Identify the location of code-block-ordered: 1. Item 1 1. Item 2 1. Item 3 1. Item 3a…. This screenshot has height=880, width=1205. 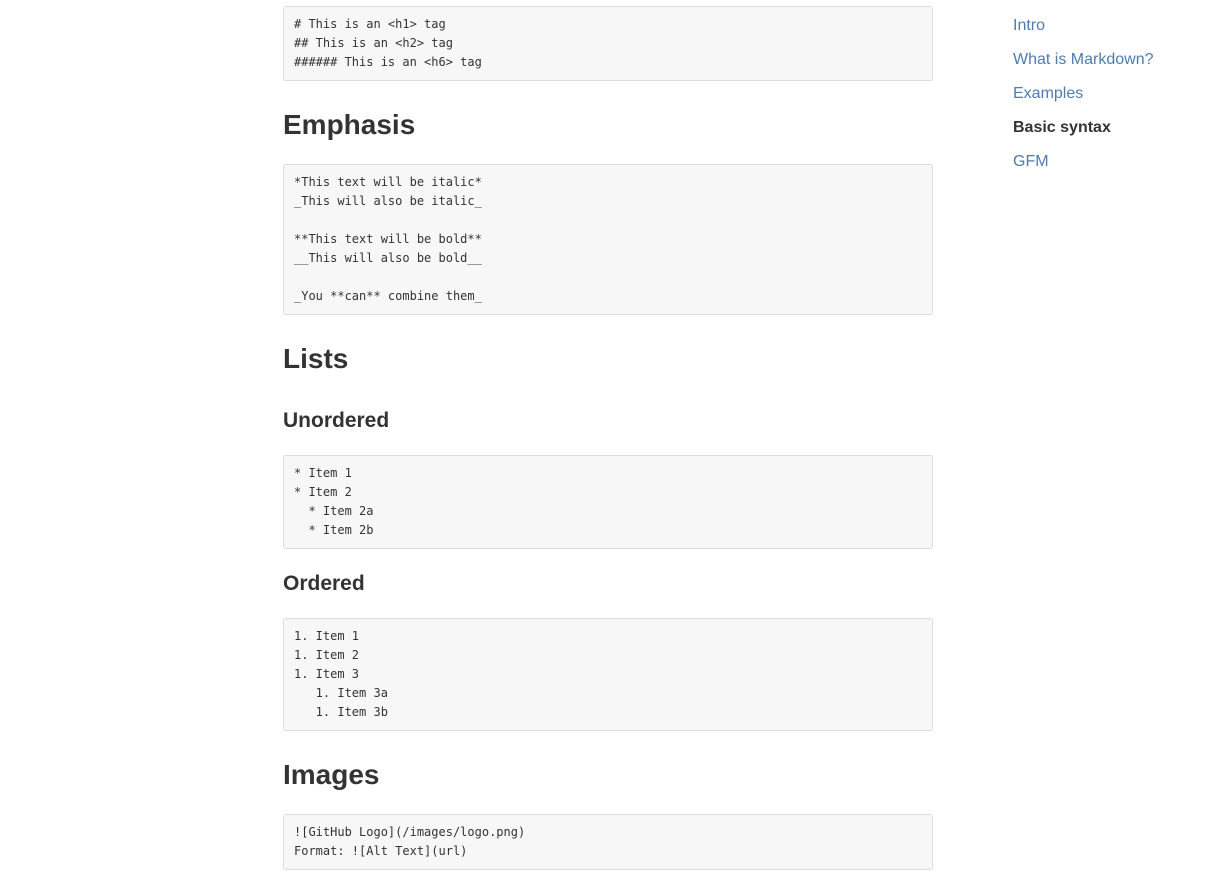
(608, 674).